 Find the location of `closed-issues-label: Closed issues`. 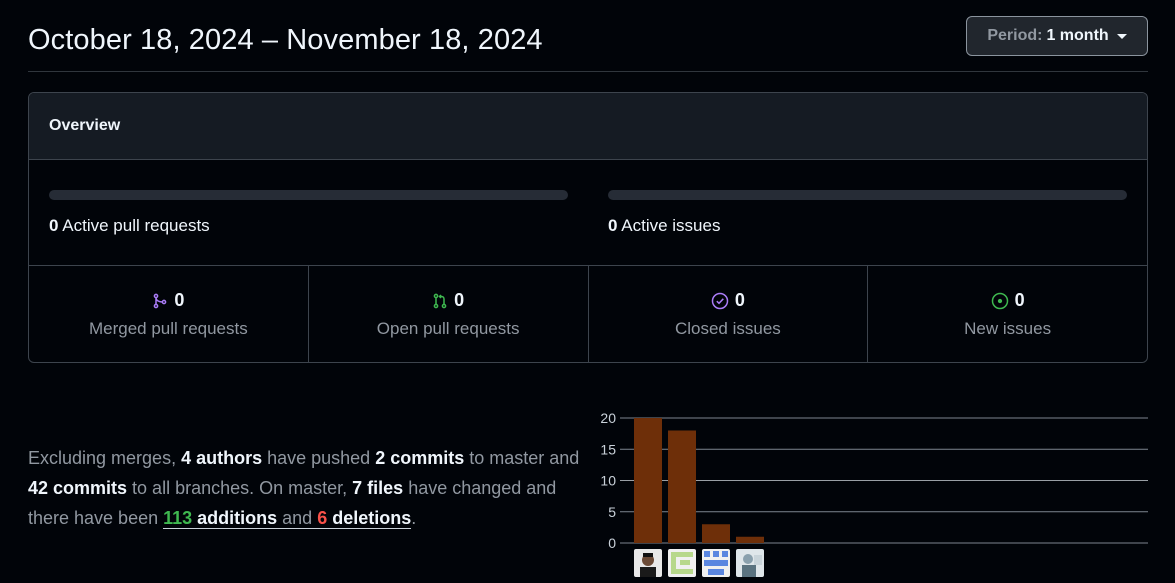

closed-issues-label: Closed issues is located at coordinates (727, 328).